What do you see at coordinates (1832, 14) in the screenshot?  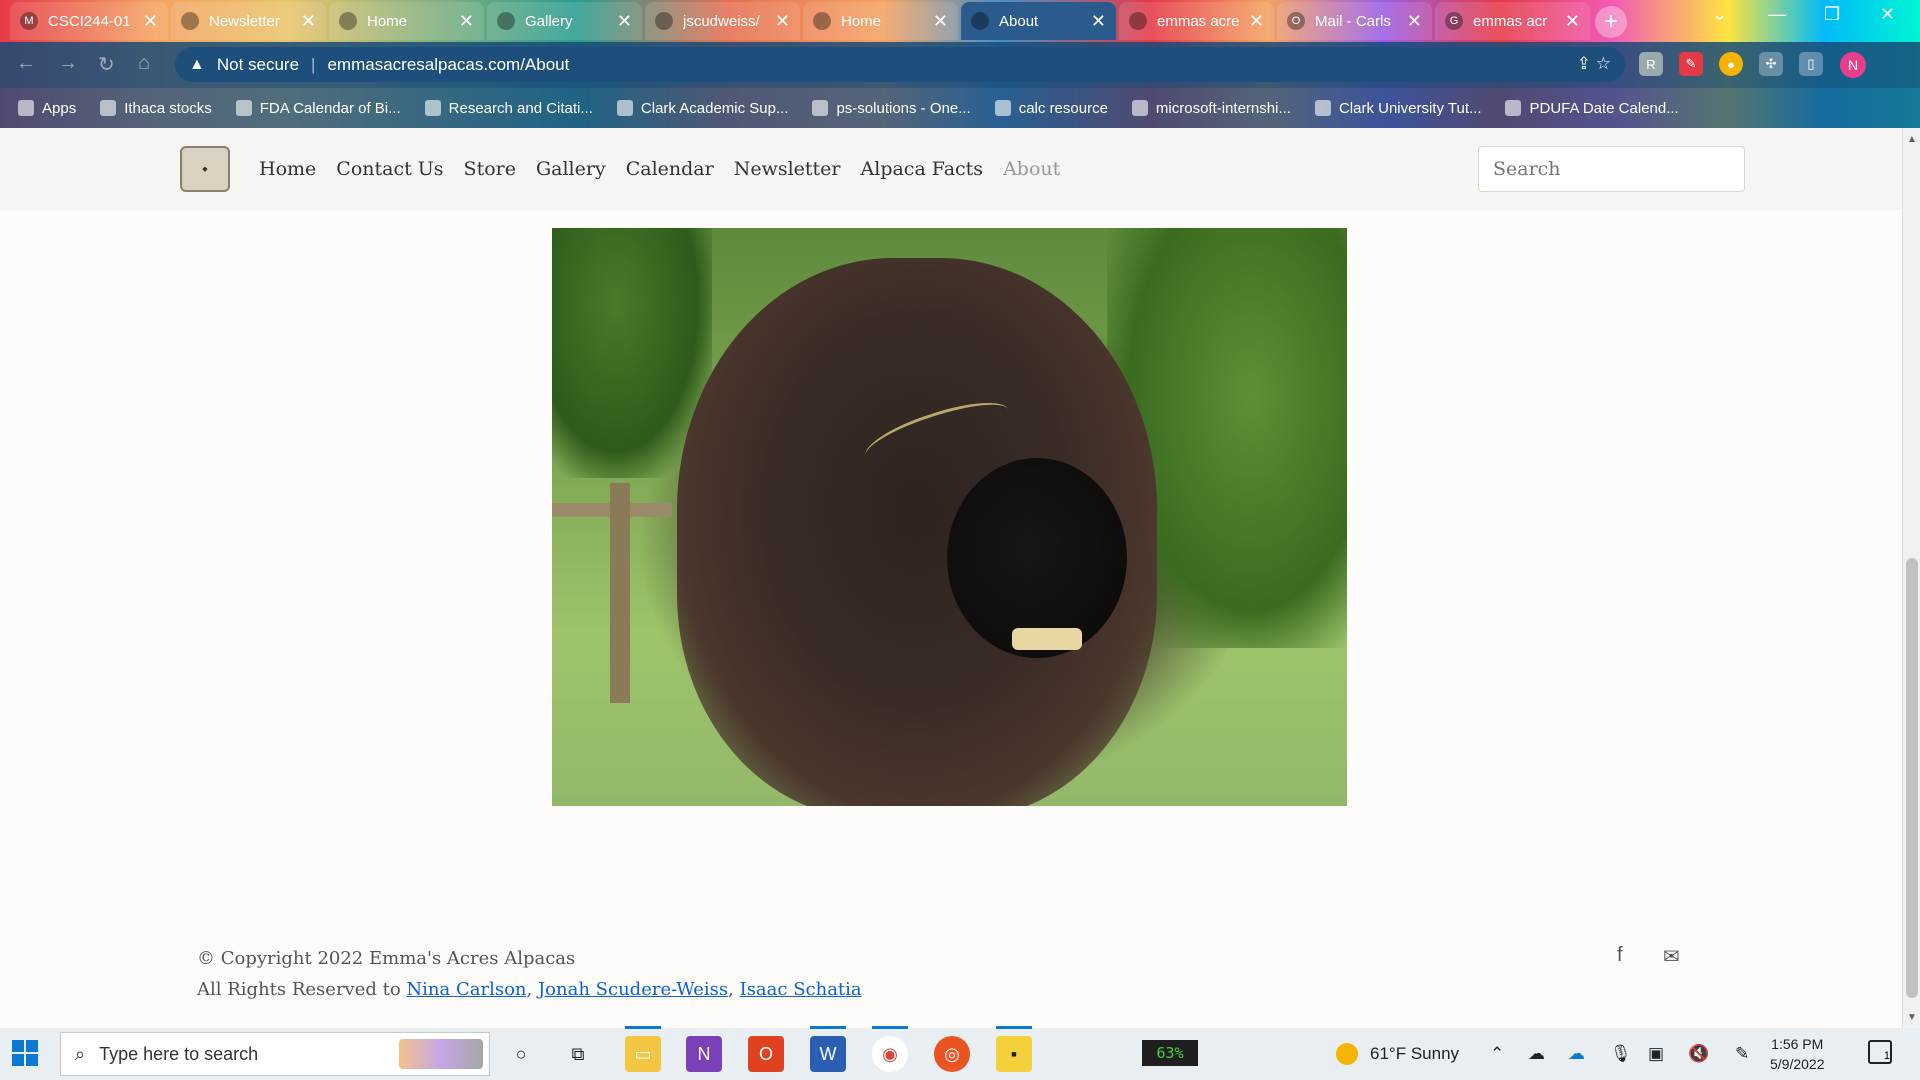 I see `restore-button: ❐` at bounding box center [1832, 14].